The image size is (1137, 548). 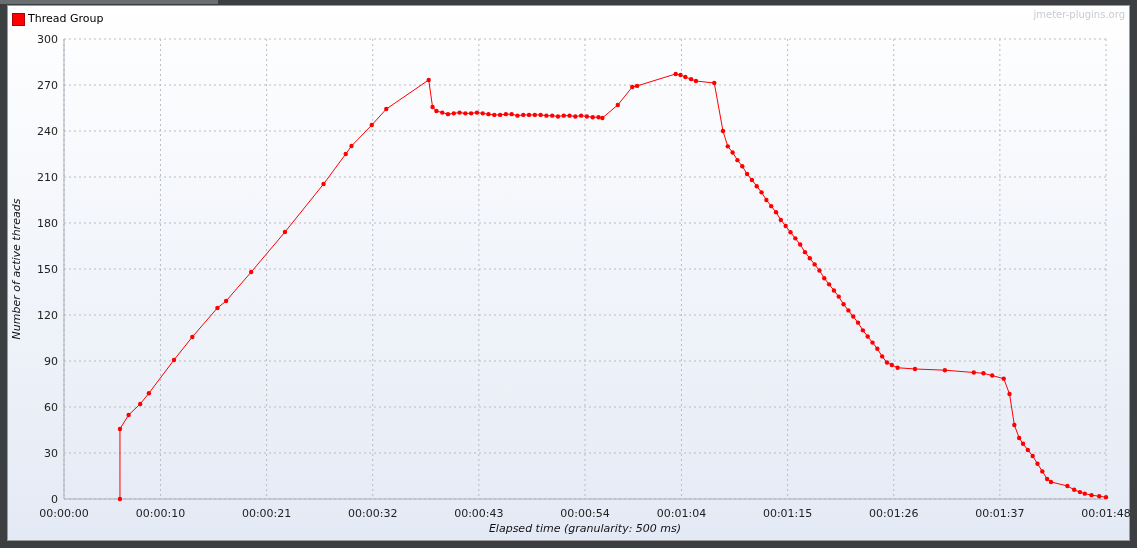 I want to click on y-tick-label: 60, so click(x=51, y=407).